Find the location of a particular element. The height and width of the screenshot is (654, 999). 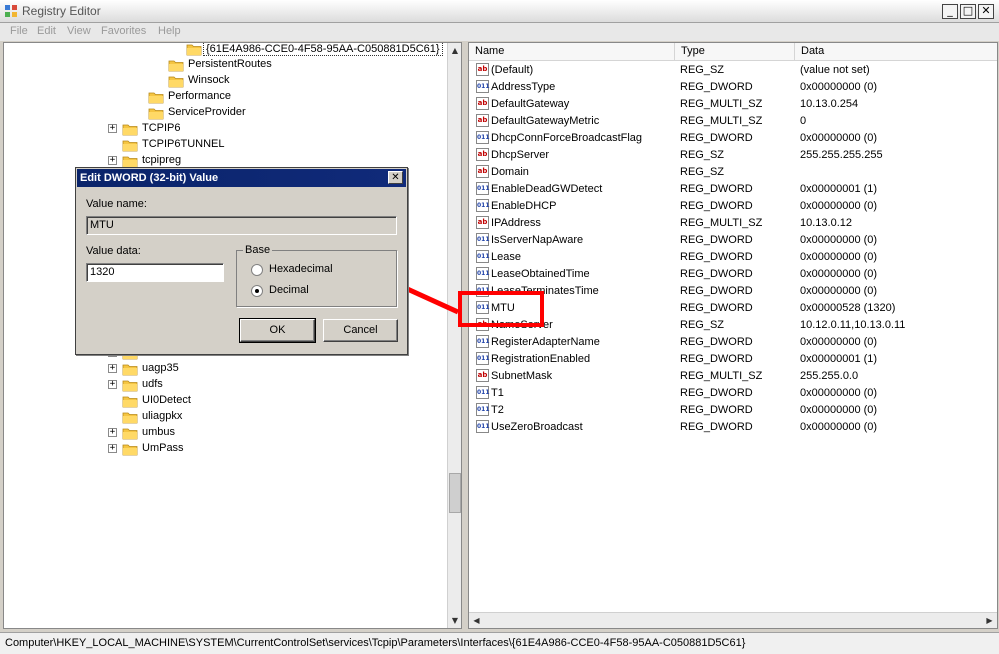

value-name: DefaultGateway is located at coordinates (530, 104).